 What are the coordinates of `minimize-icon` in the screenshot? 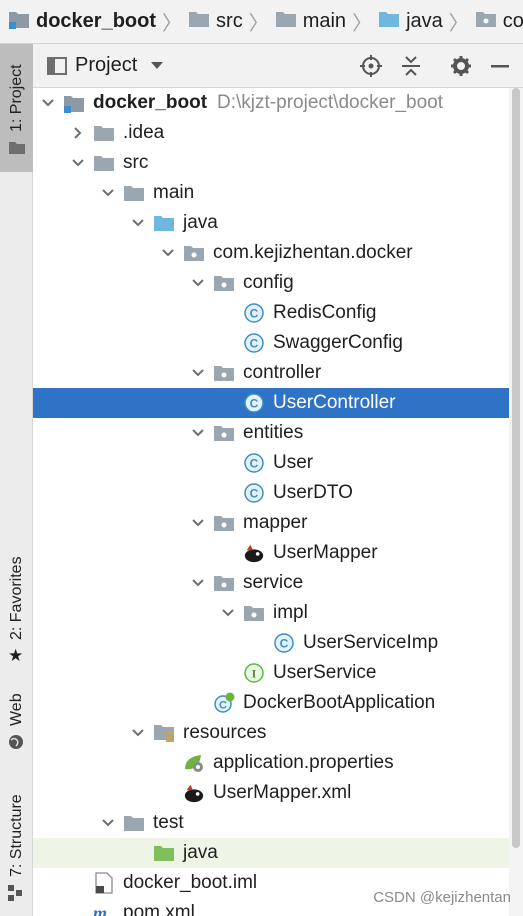 It's located at (500, 66).